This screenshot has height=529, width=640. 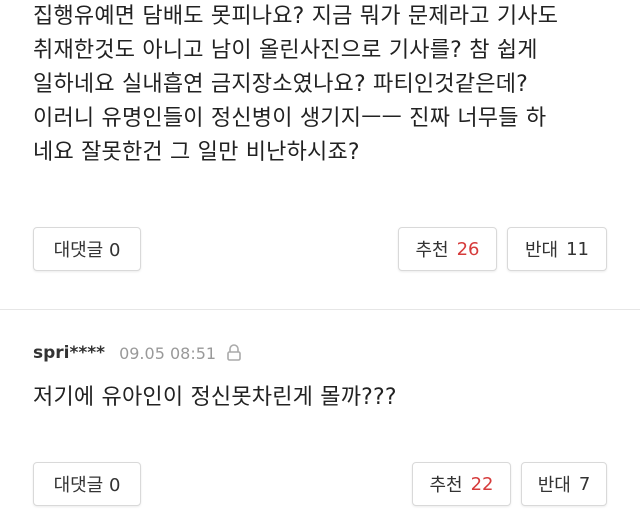 What do you see at coordinates (320, 309) in the screenshot?
I see `comment-divider` at bounding box center [320, 309].